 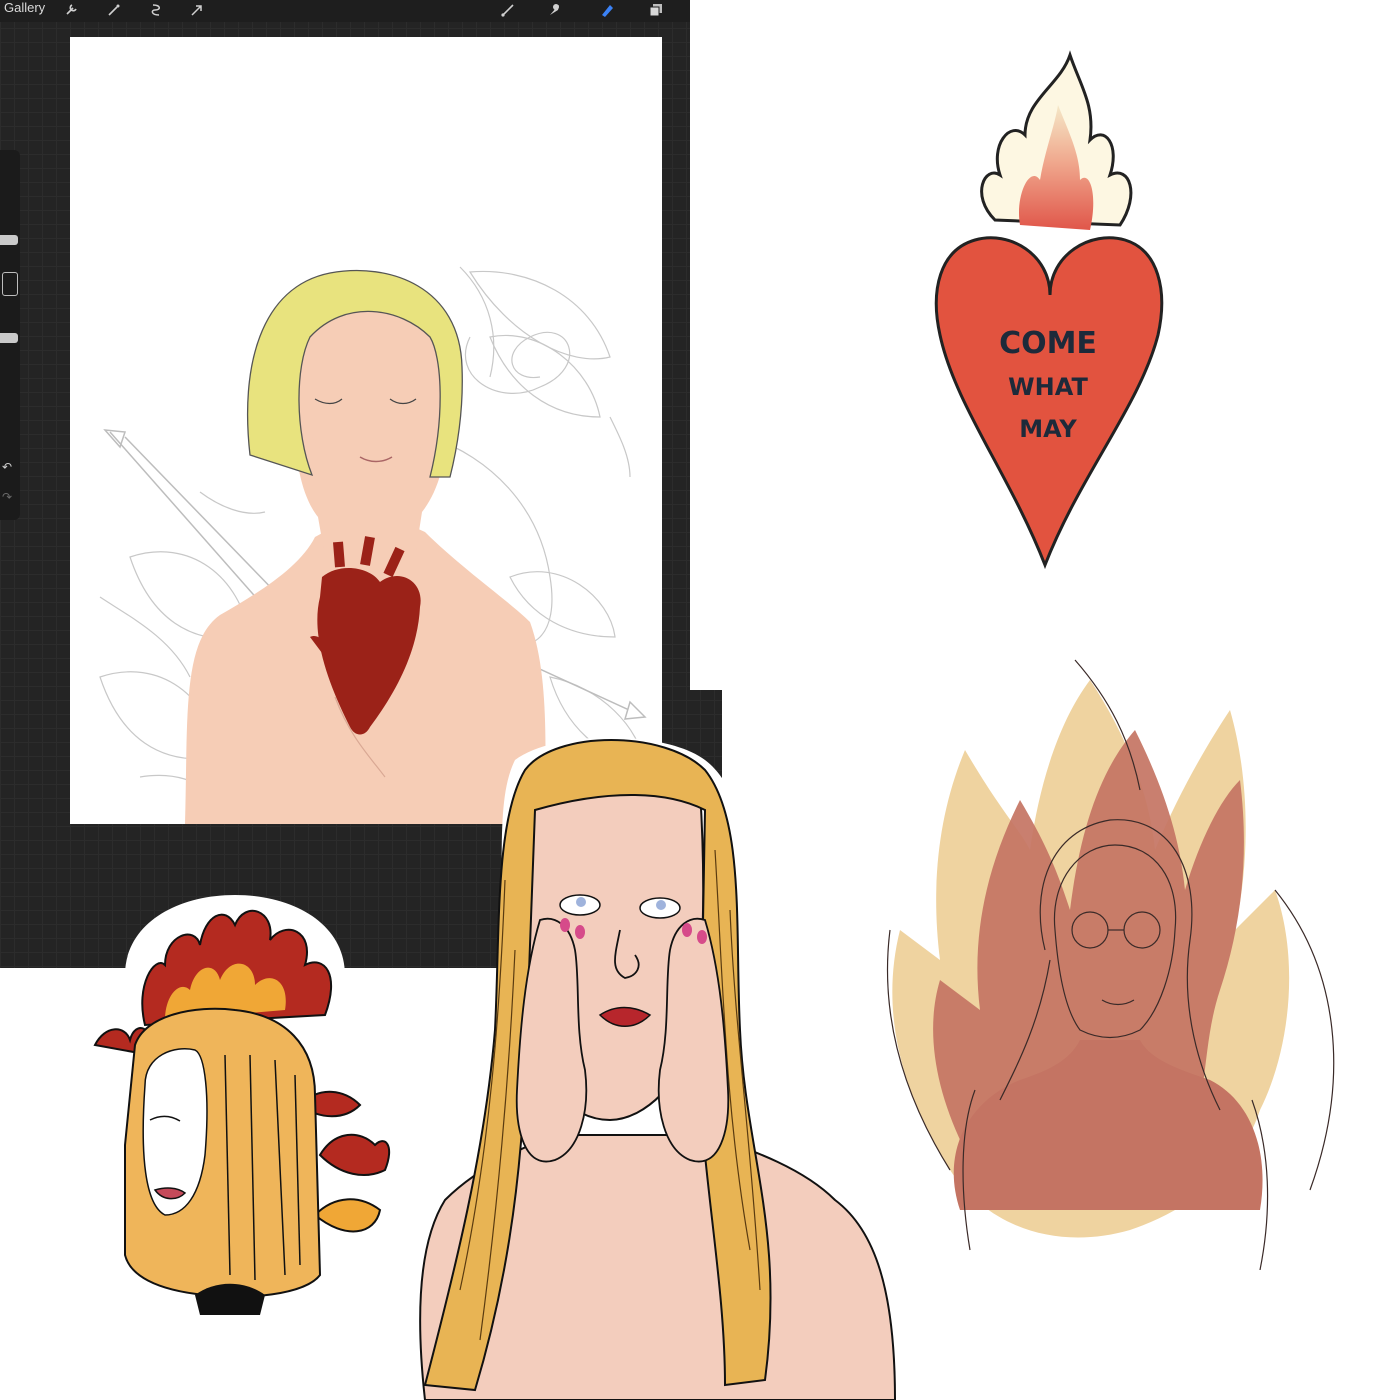 I want to click on modify-button, so click(x=10, y=284).